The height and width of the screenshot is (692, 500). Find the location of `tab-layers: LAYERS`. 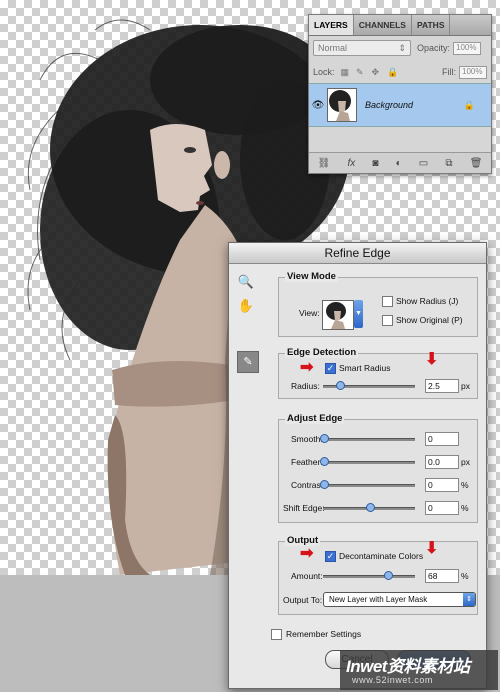

tab-layers: LAYERS is located at coordinates (331, 25).